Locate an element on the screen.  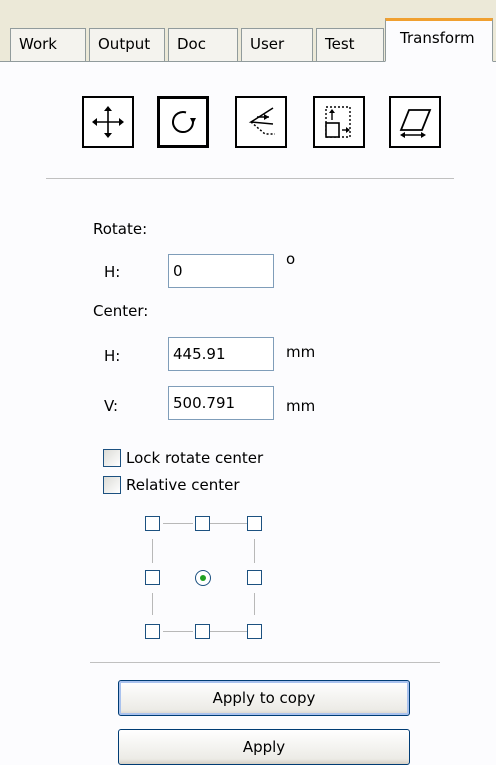
rotate-h-label: H: is located at coordinates (112, 272).